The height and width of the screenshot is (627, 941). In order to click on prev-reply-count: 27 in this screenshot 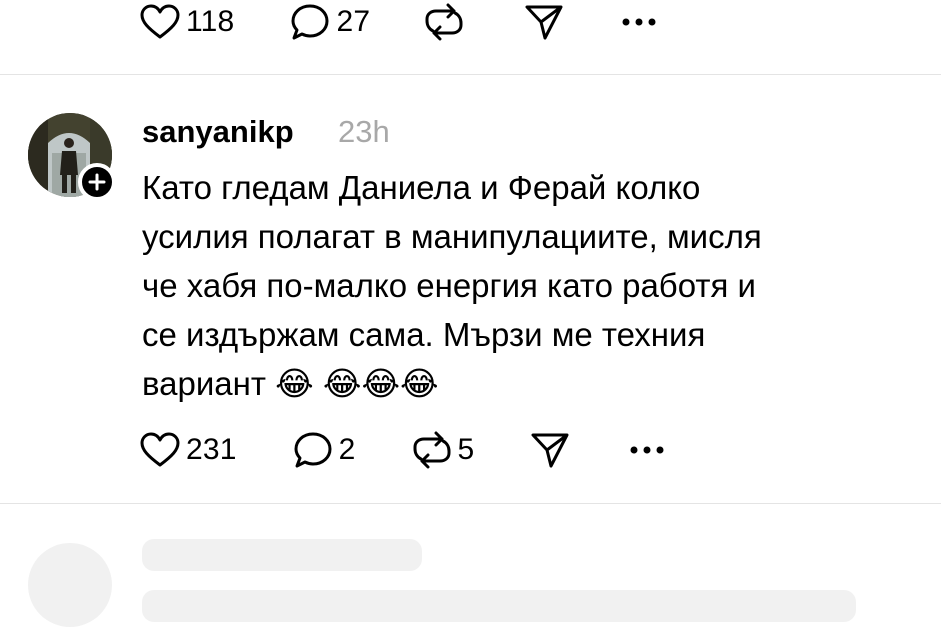, I will do `click(353, 21)`.